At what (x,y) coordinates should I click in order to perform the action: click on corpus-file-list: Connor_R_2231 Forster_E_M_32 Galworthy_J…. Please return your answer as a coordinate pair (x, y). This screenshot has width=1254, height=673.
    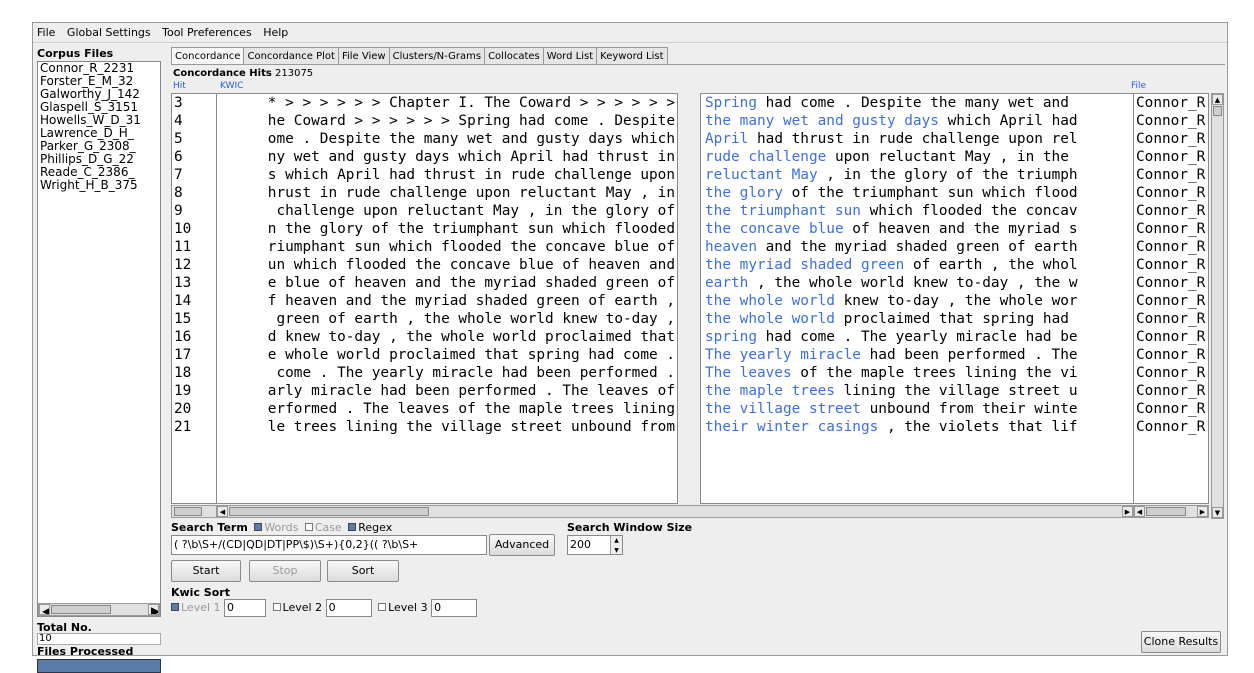
    Looking at the image, I should click on (99, 339).